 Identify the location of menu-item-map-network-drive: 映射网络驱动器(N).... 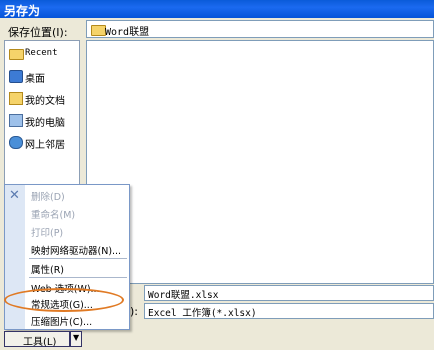
(77, 249).